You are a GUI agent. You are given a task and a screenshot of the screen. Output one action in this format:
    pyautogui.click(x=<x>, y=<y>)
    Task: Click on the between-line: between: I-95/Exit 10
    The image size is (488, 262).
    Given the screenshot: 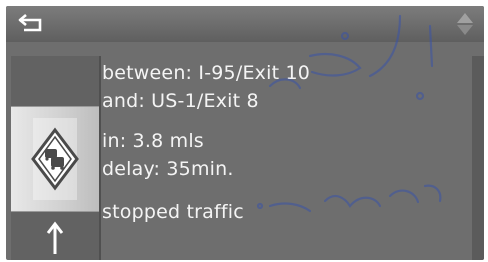 What is the action you would take?
    pyautogui.click(x=206, y=73)
    